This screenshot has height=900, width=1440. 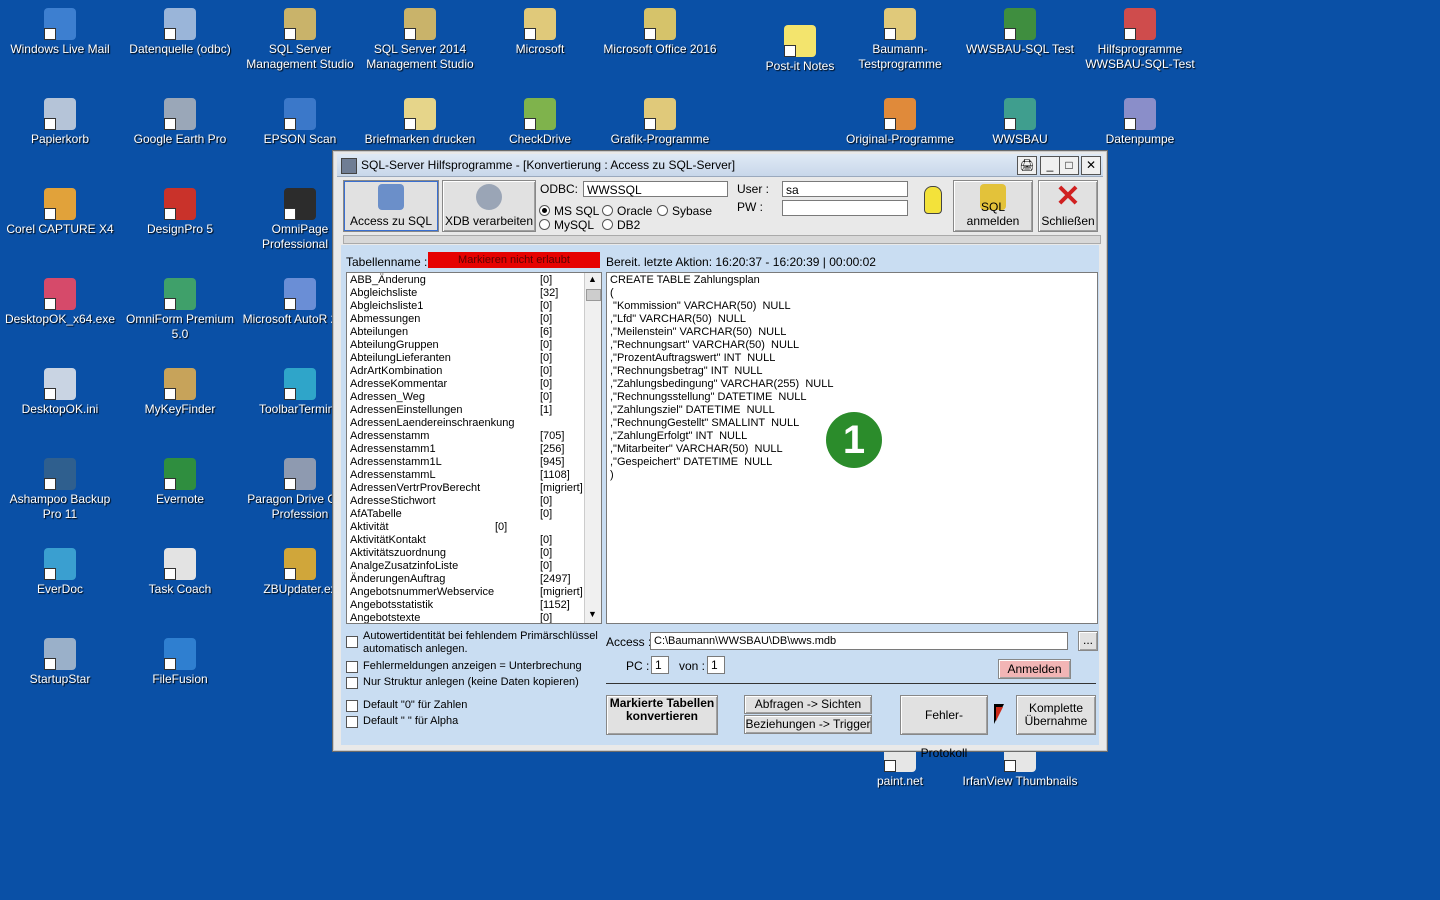 I want to click on radio-db2: DB2, so click(x=621, y=225).